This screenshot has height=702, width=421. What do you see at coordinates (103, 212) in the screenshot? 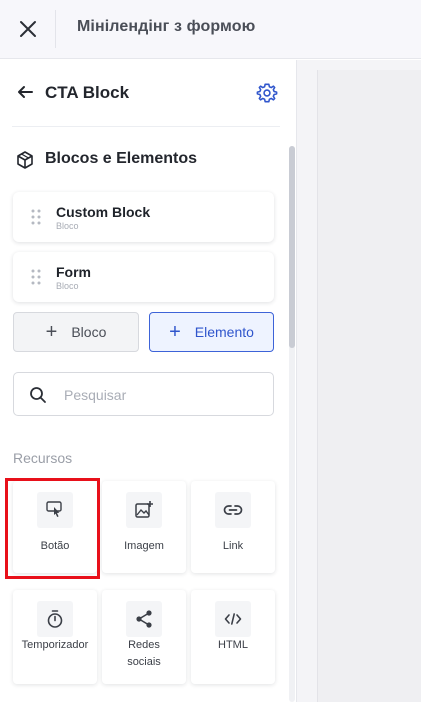
I see `block-name: Custom Block` at bounding box center [103, 212].